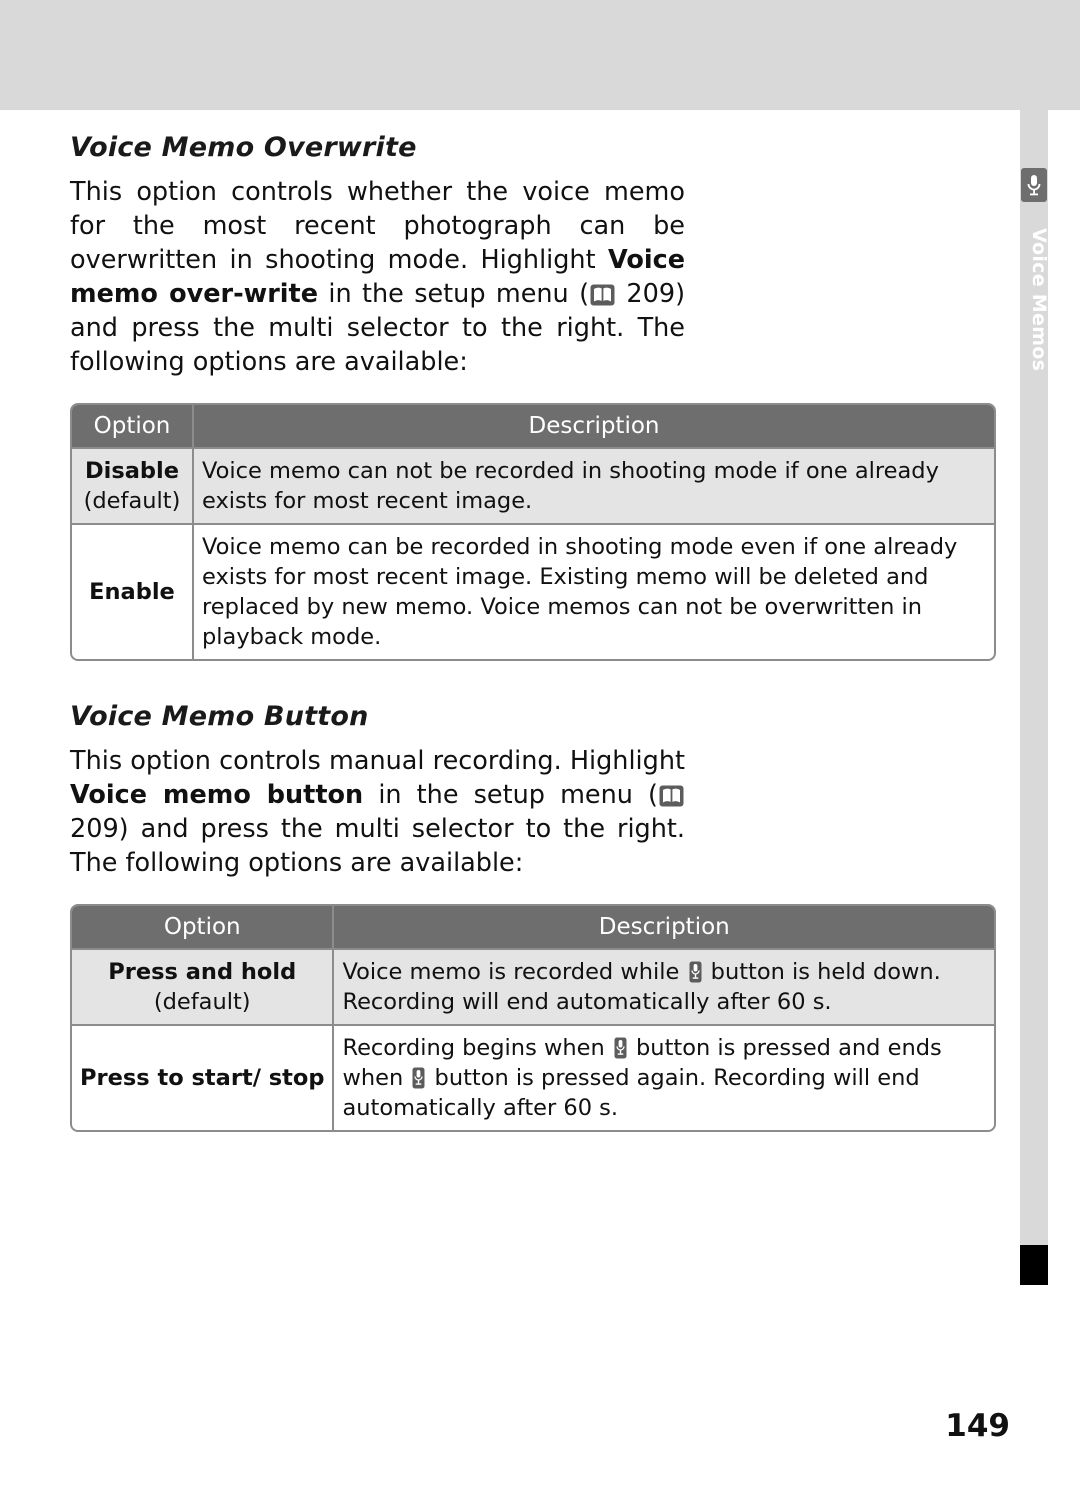  Describe the element at coordinates (977, 1426) in the screenshot. I see `page-number: 149` at that location.